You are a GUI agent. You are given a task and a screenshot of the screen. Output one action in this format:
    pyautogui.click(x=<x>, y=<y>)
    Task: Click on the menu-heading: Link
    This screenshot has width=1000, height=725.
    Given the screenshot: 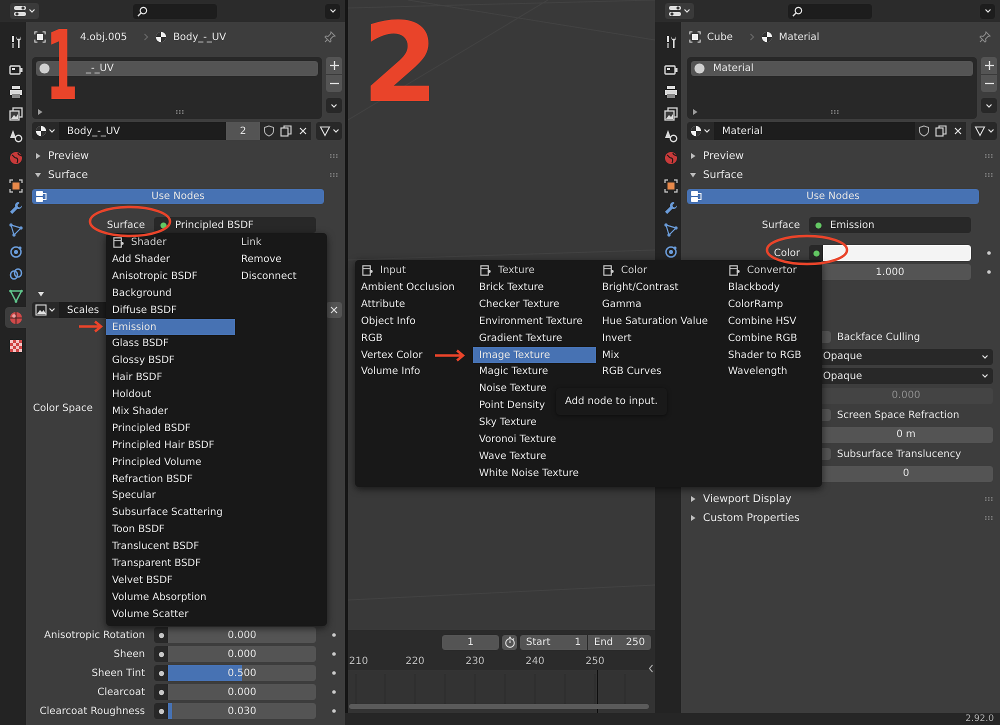 What is the action you would take?
    pyautogui.click(x=251, y=242)
    